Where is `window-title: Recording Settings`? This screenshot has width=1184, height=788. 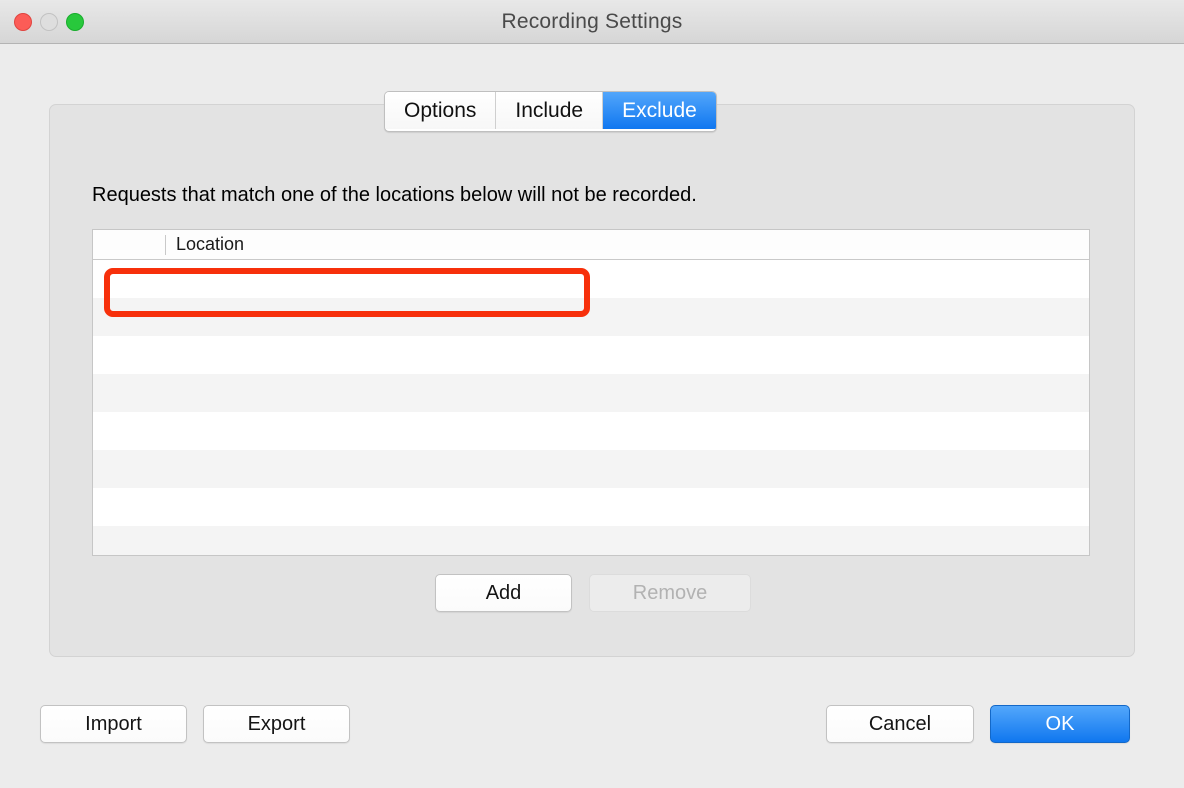
window-title: Recording Settings is located at coordinates (592, 21).